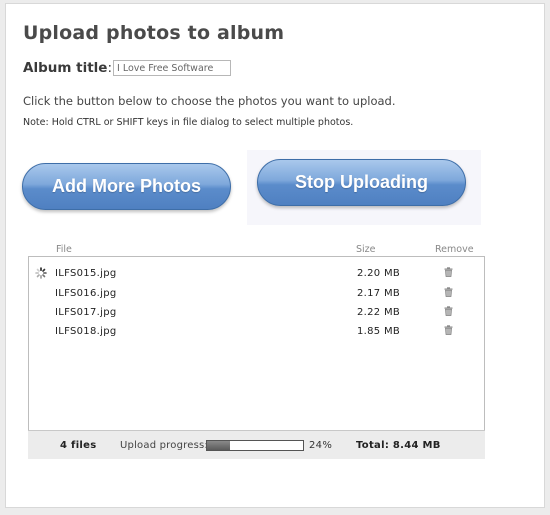 This screenshot has width=550, height=515. Describe the element at coordinates (172, 68) in the screenshot. I see `album-title-input` at that location.